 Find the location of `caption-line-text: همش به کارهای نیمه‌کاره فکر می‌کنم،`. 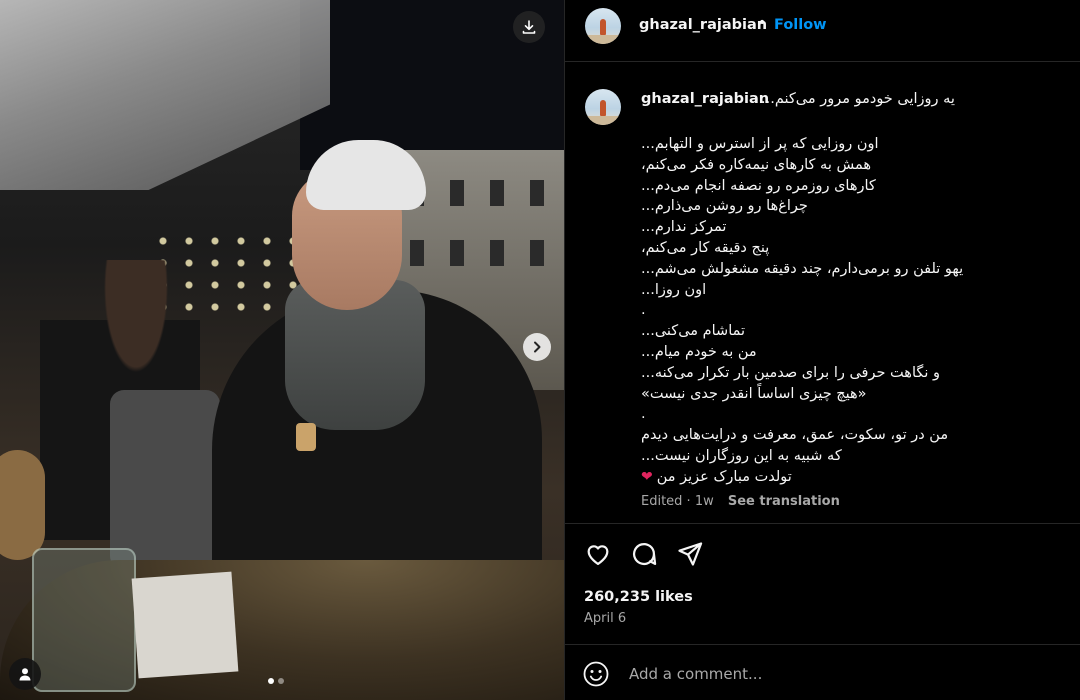

caption-line-text: همش به کارهای نیمه‌کاره فکر می‌کنم، is located at coordinates (756, 164).